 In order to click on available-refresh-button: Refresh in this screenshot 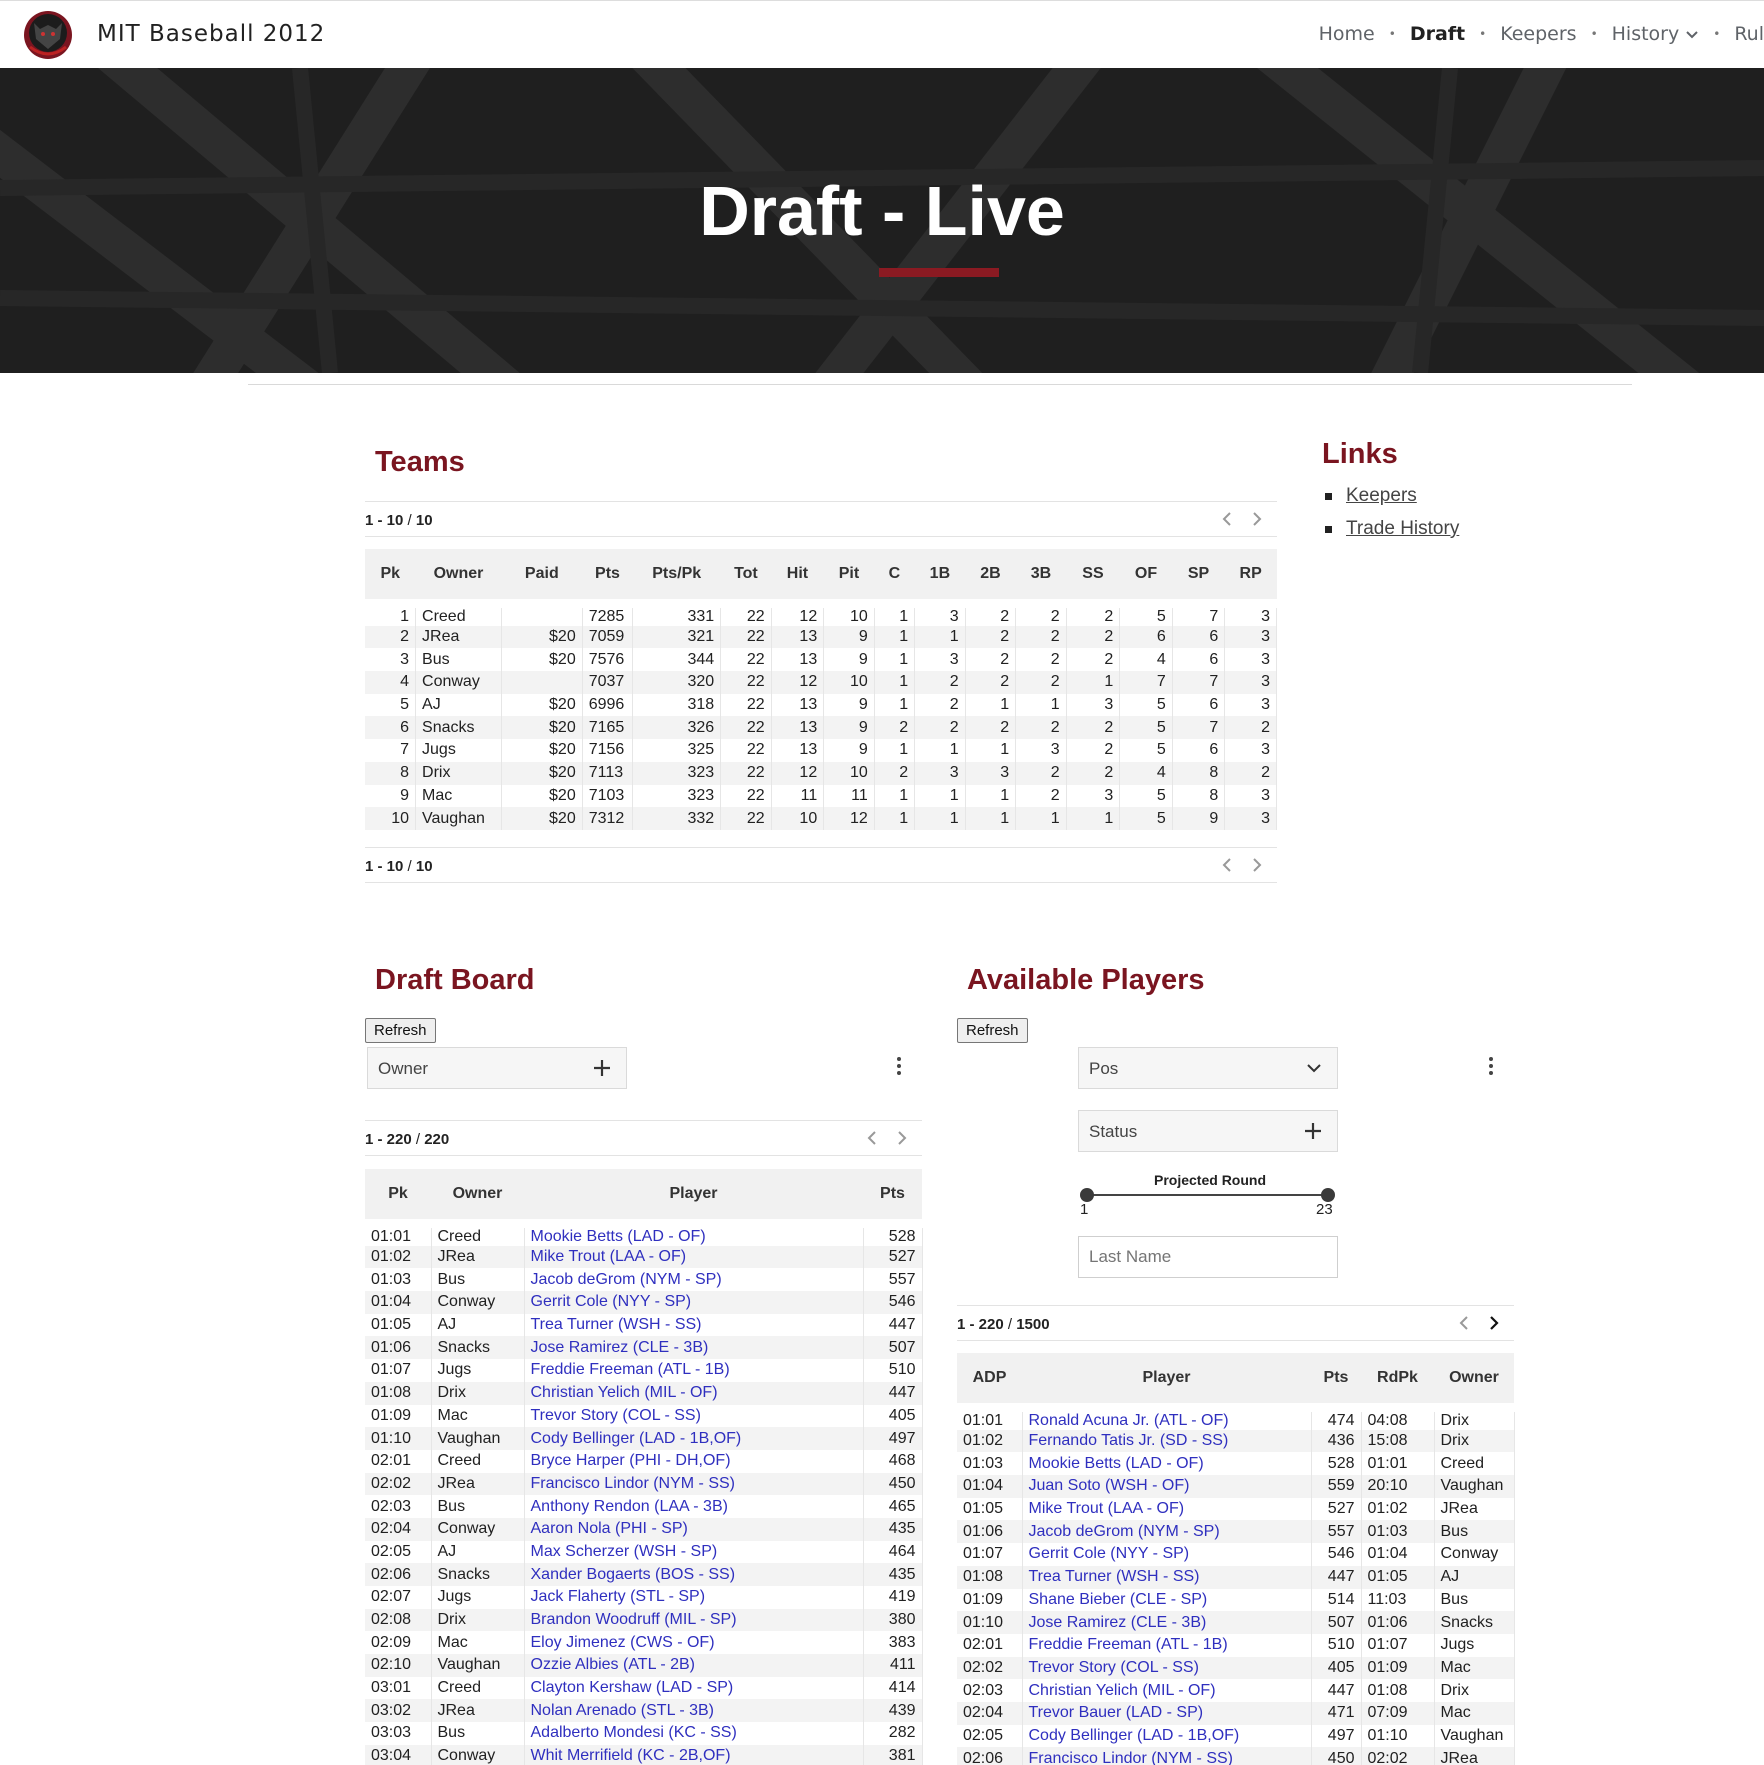, I will do `click(992, 1030)`.